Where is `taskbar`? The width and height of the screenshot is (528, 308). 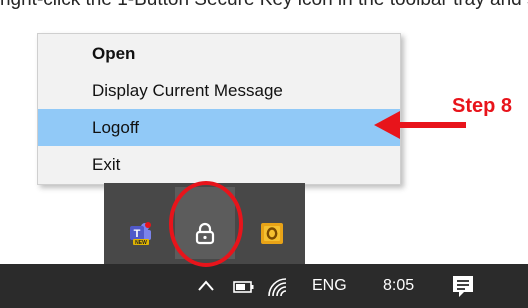 taskbar is located at coordinates (264, 286).